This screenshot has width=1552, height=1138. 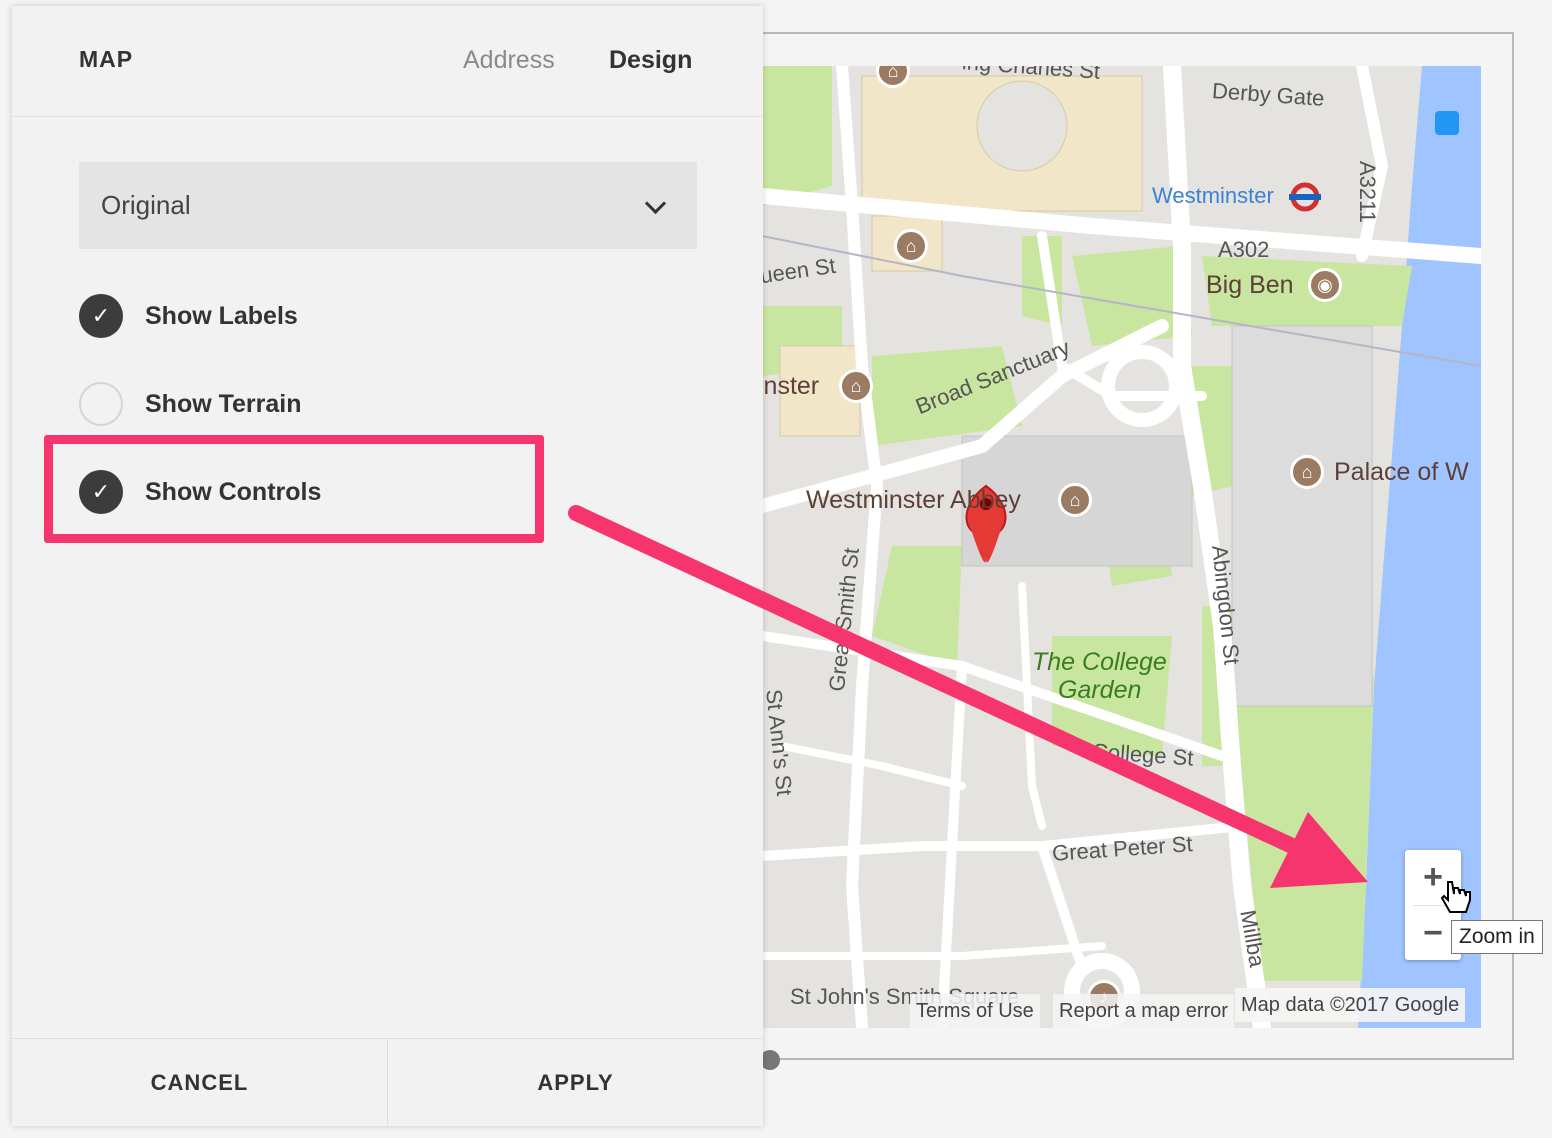 What do you see at coordinates (1250, 285) in the screenshot?
I see `map-label-big-ben: Big Ben` at bounding box center [1250, 285].